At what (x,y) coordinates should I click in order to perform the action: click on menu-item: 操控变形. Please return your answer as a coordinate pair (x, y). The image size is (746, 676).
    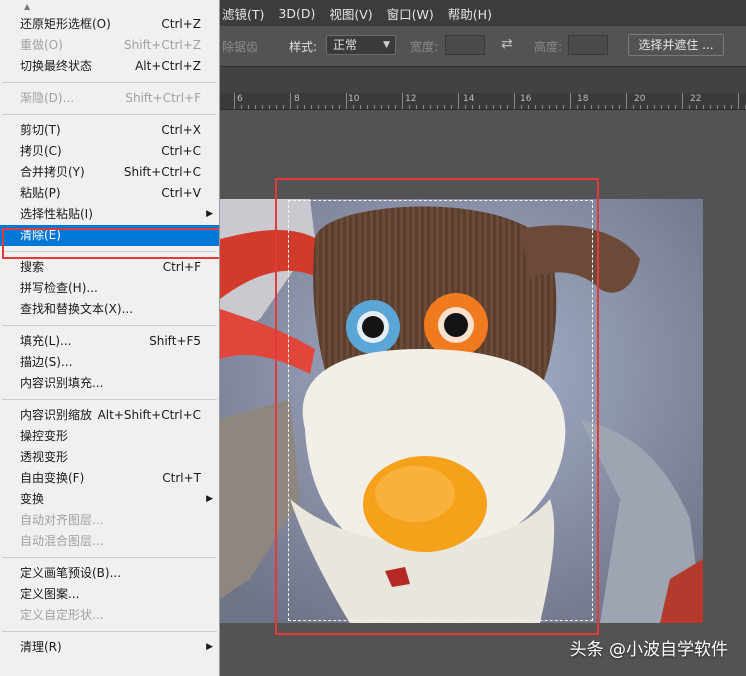
    Looking at the image, I should click on (109, 436).